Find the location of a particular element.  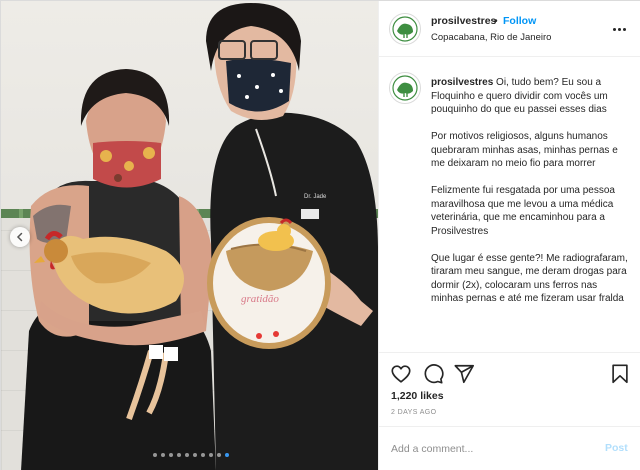

comment-input is located at coordinates (491, 449).